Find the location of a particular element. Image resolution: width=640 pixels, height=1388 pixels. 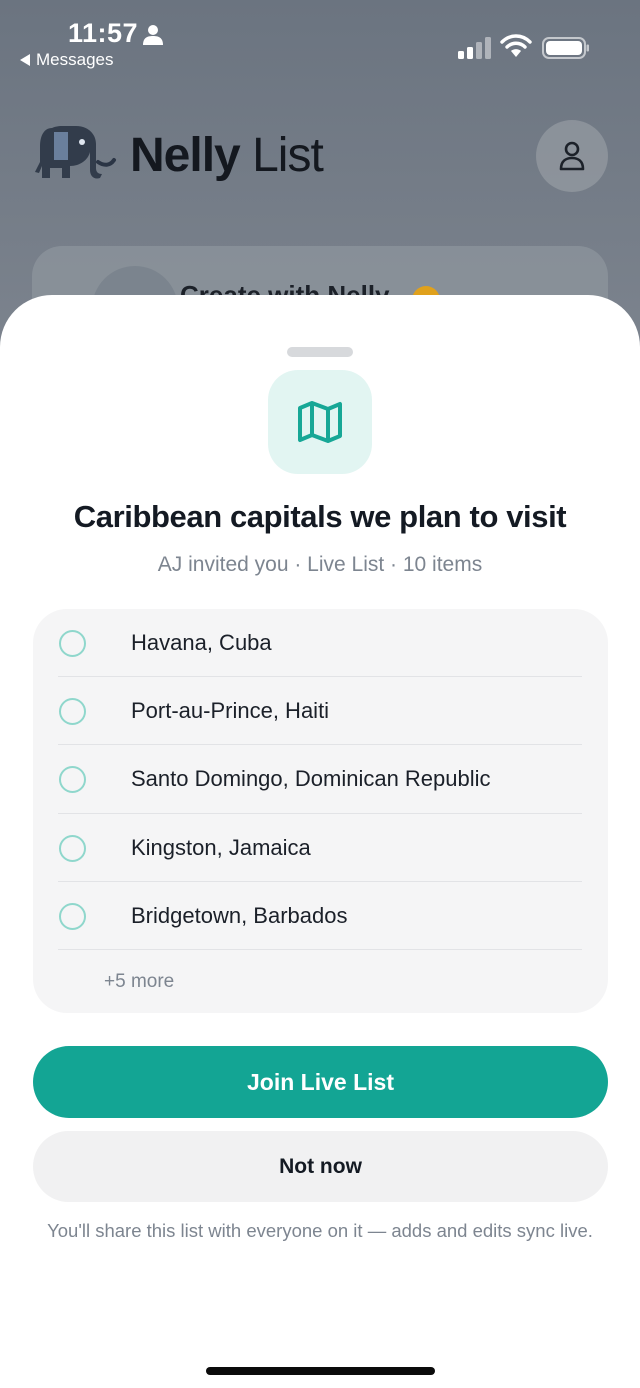

status-bar: 11:57 Messages is located at coordinates (320, 40).